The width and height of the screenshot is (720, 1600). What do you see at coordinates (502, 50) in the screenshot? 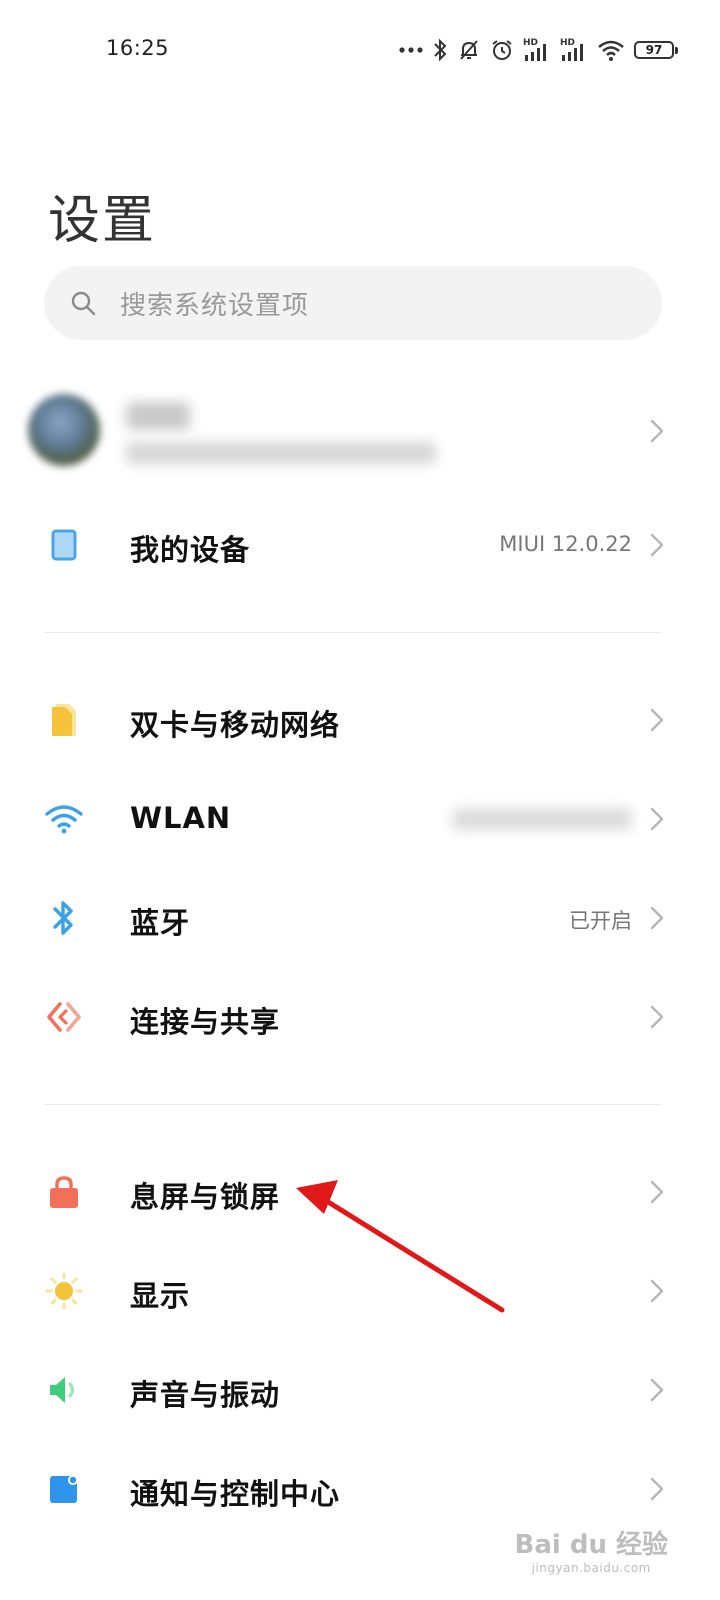
I see `alarm-icon` at bounding box center [502, 50].